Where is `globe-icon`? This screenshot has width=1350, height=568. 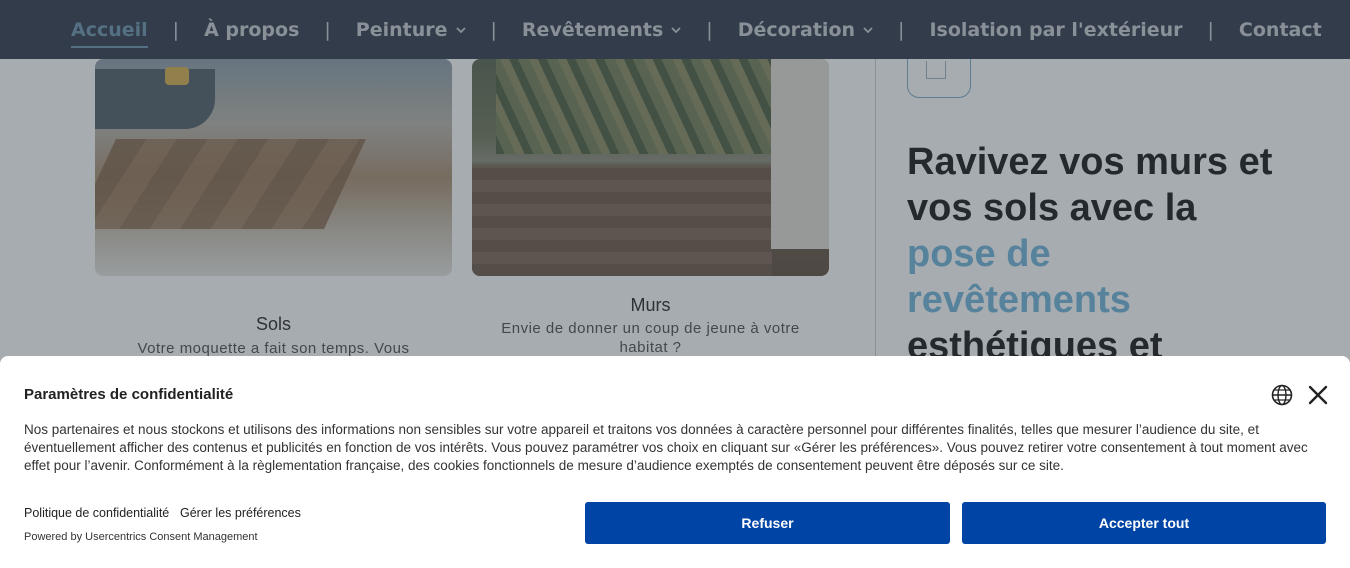 globe-icon is located at coordinates (1282, 395).